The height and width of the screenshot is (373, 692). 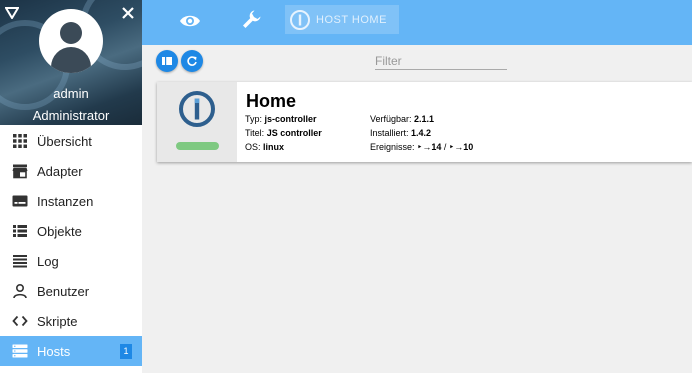 What do you see at coordinates (71, 41) in the screenshot?
I see `avatar` at bounding box center [71, 41].